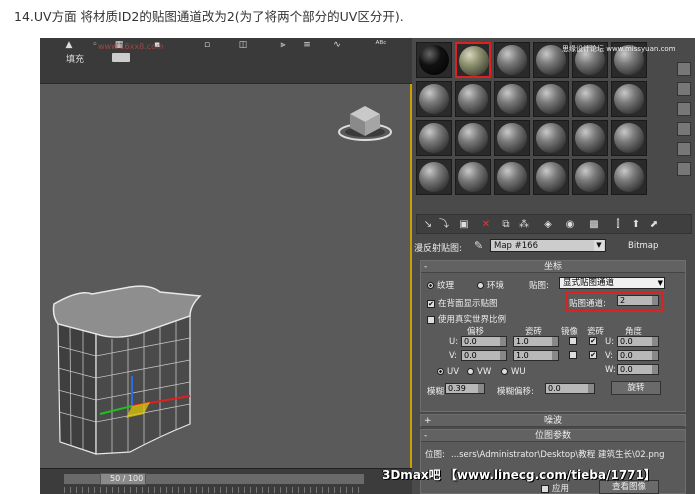 The image size is (695, 494). What do you see at coordinates (684, 109) in the screenshot?
I see `background-icon` at bounding box center [684, 109].